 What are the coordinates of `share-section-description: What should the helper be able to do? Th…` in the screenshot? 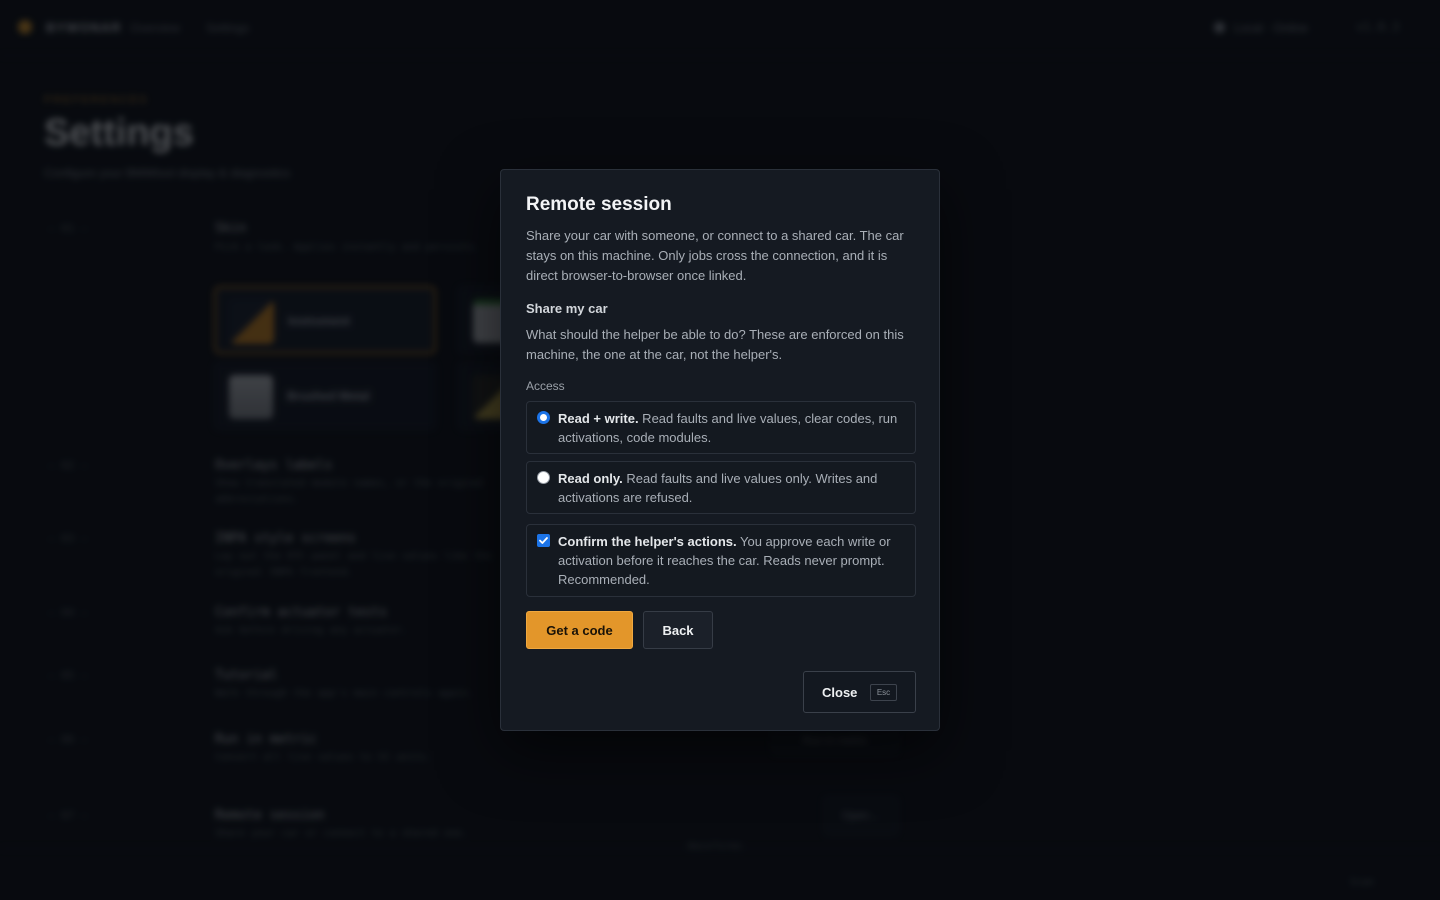 It's located at (715, 344).